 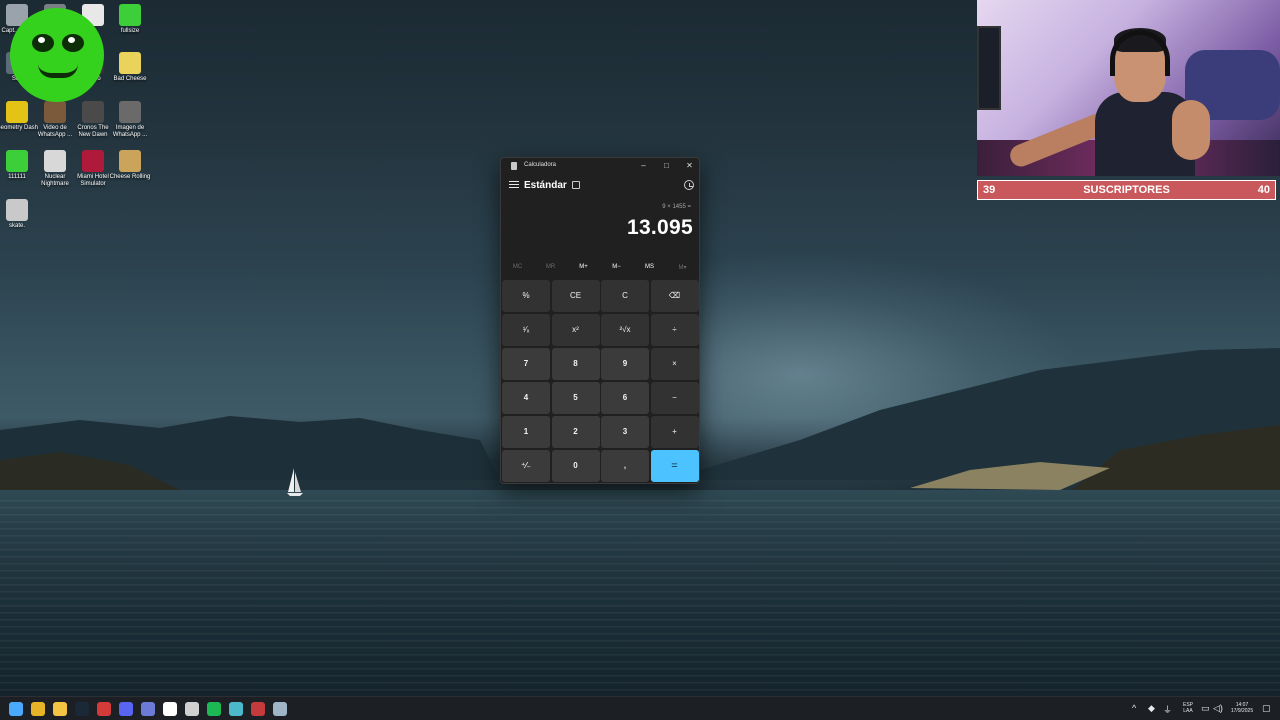 What do you see at coordinates (17, 161) in the screenshot?
I see `green-face-icon` at bounding box center [17, 161].